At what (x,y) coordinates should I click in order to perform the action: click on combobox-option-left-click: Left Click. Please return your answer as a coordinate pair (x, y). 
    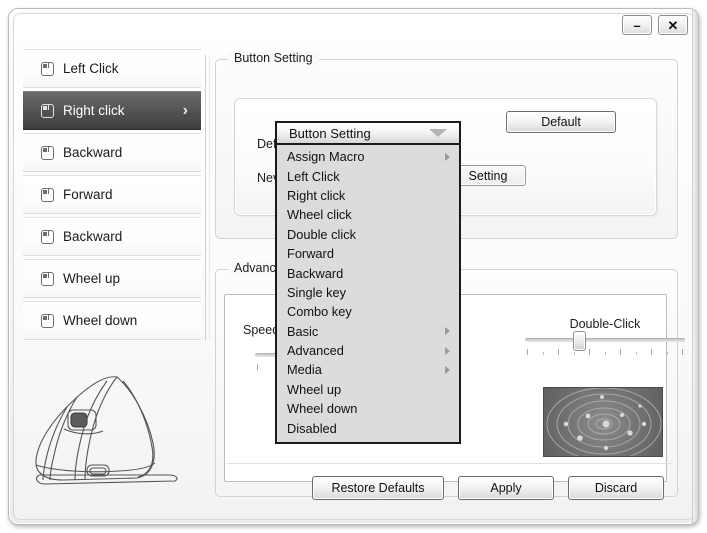
    Looking at the image, I should click on (368, 175).